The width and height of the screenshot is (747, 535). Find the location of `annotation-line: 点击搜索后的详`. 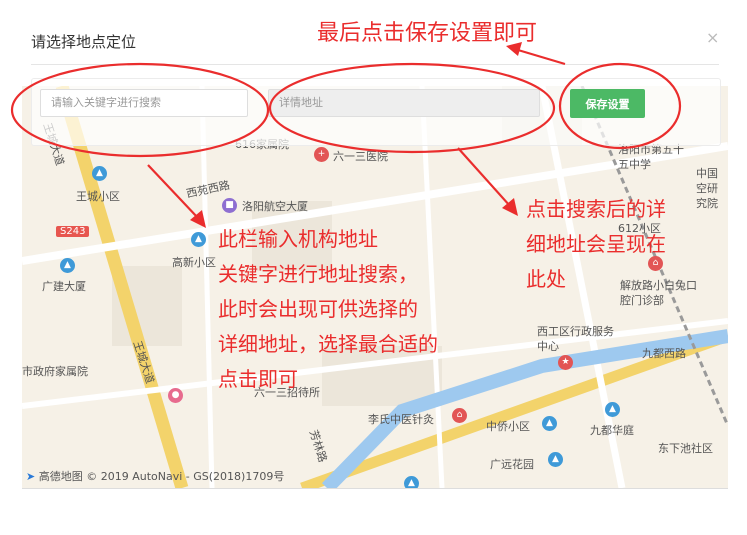

annotation-line: 点击搜索后的详 is located at coordinates (596, 209).